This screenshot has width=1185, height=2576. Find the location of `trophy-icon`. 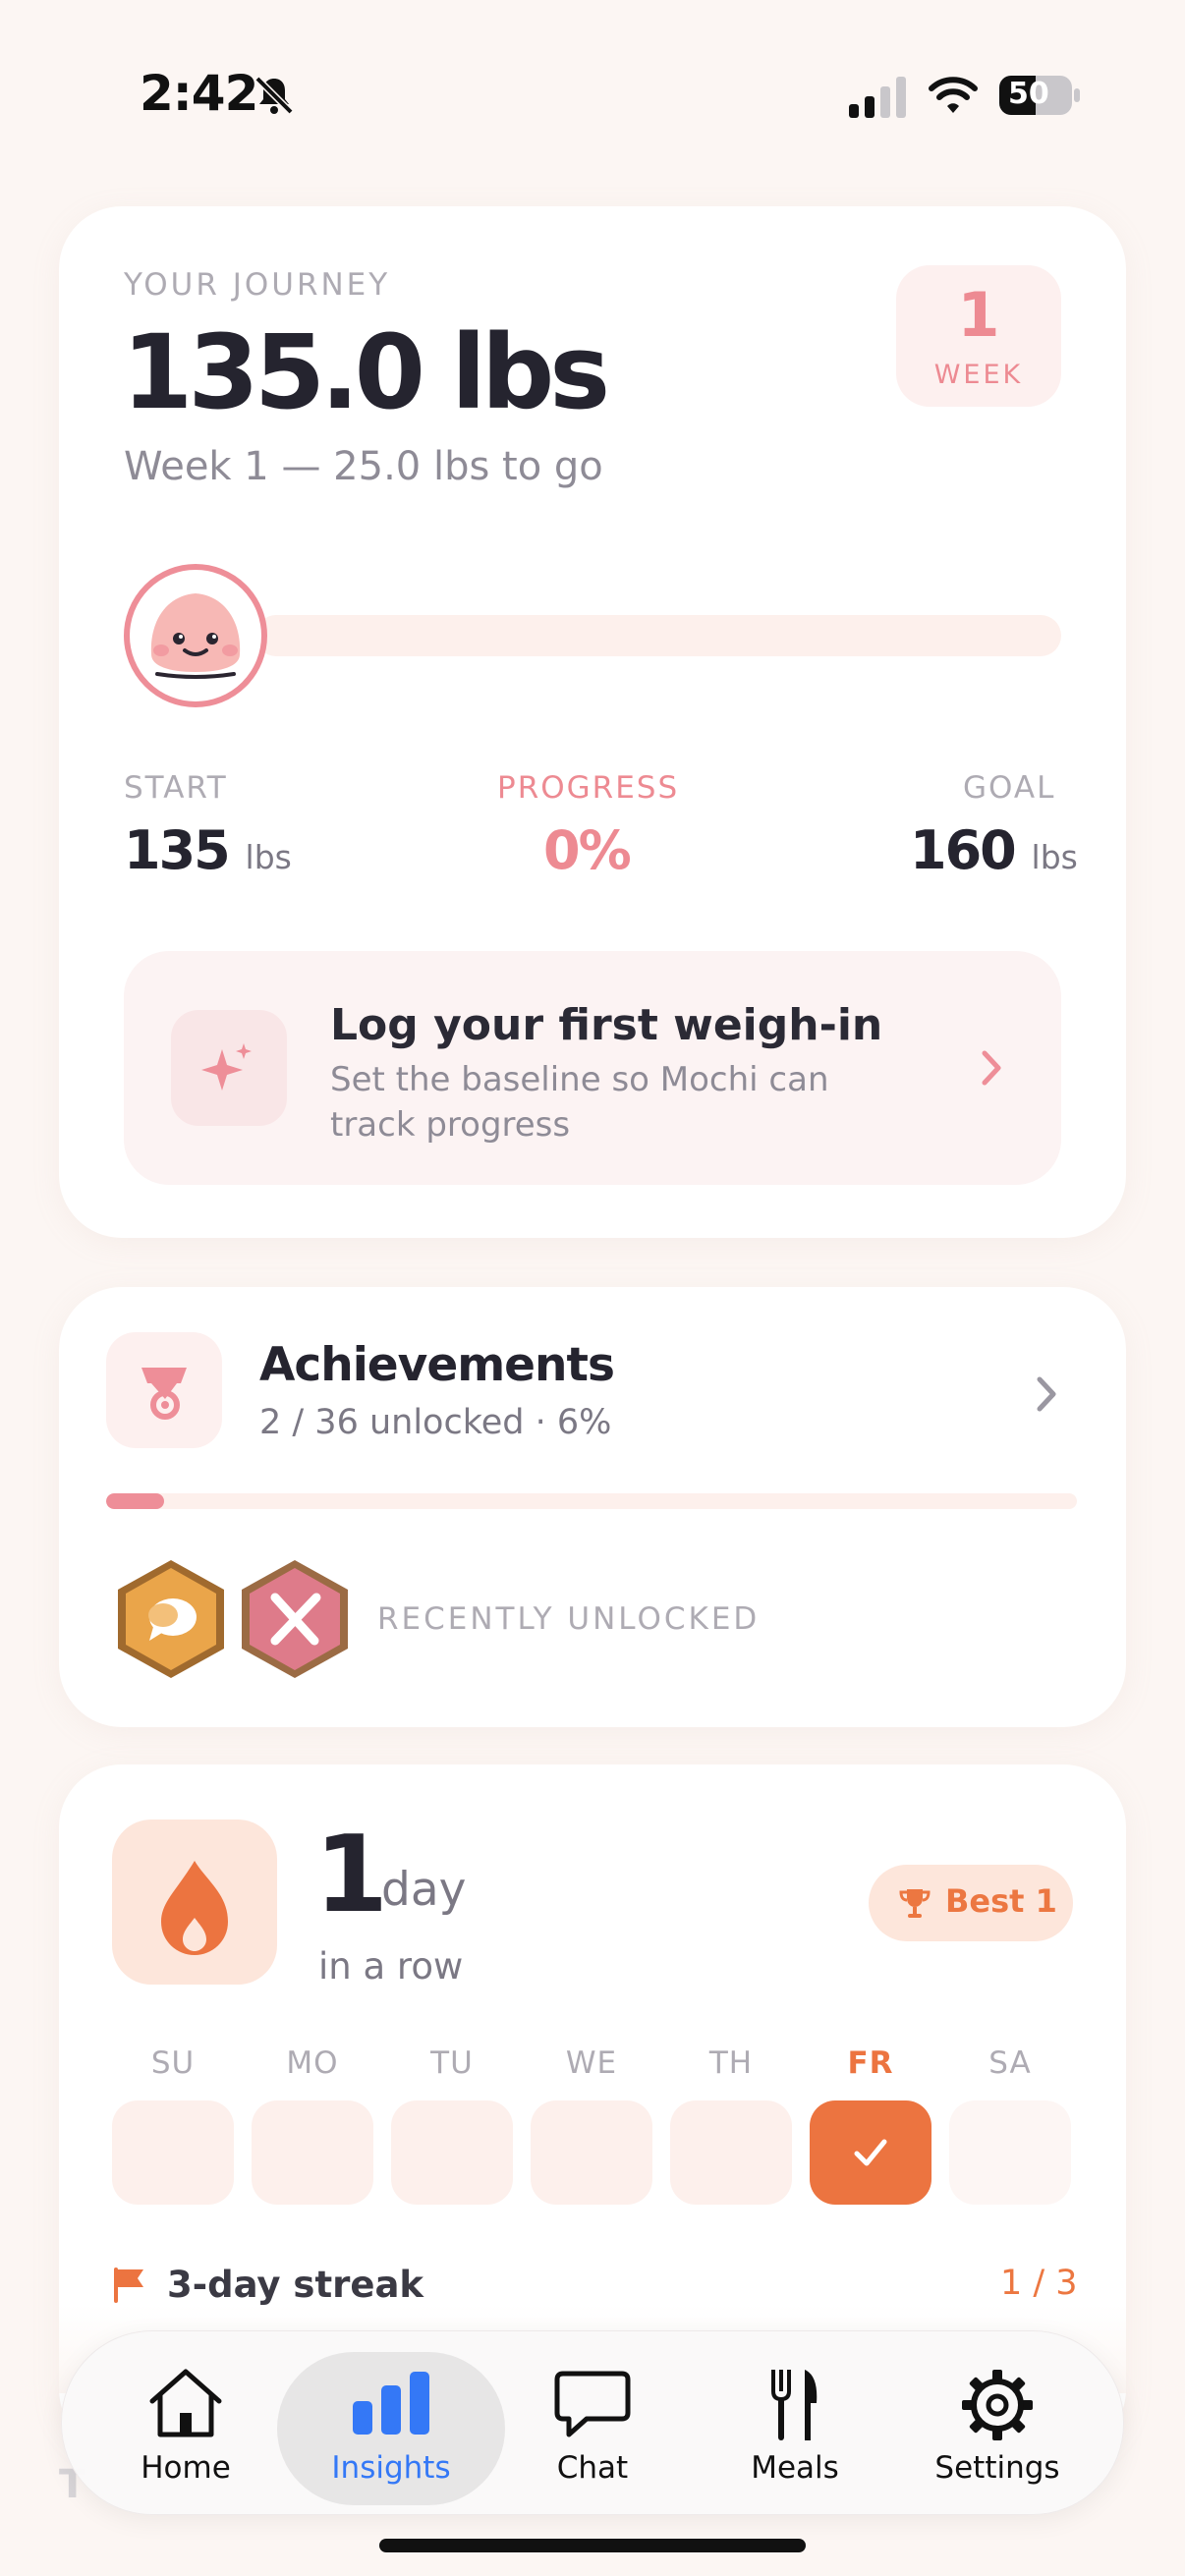

trophy-icon is located at coordinates (915, 1903).